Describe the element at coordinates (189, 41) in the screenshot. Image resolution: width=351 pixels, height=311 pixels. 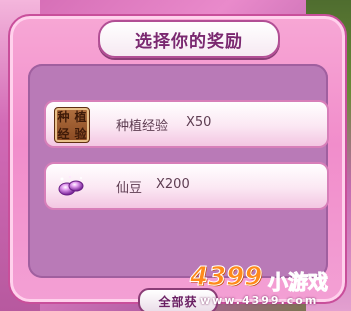
I see `dialog-title: 选择你的奖励` at that location.